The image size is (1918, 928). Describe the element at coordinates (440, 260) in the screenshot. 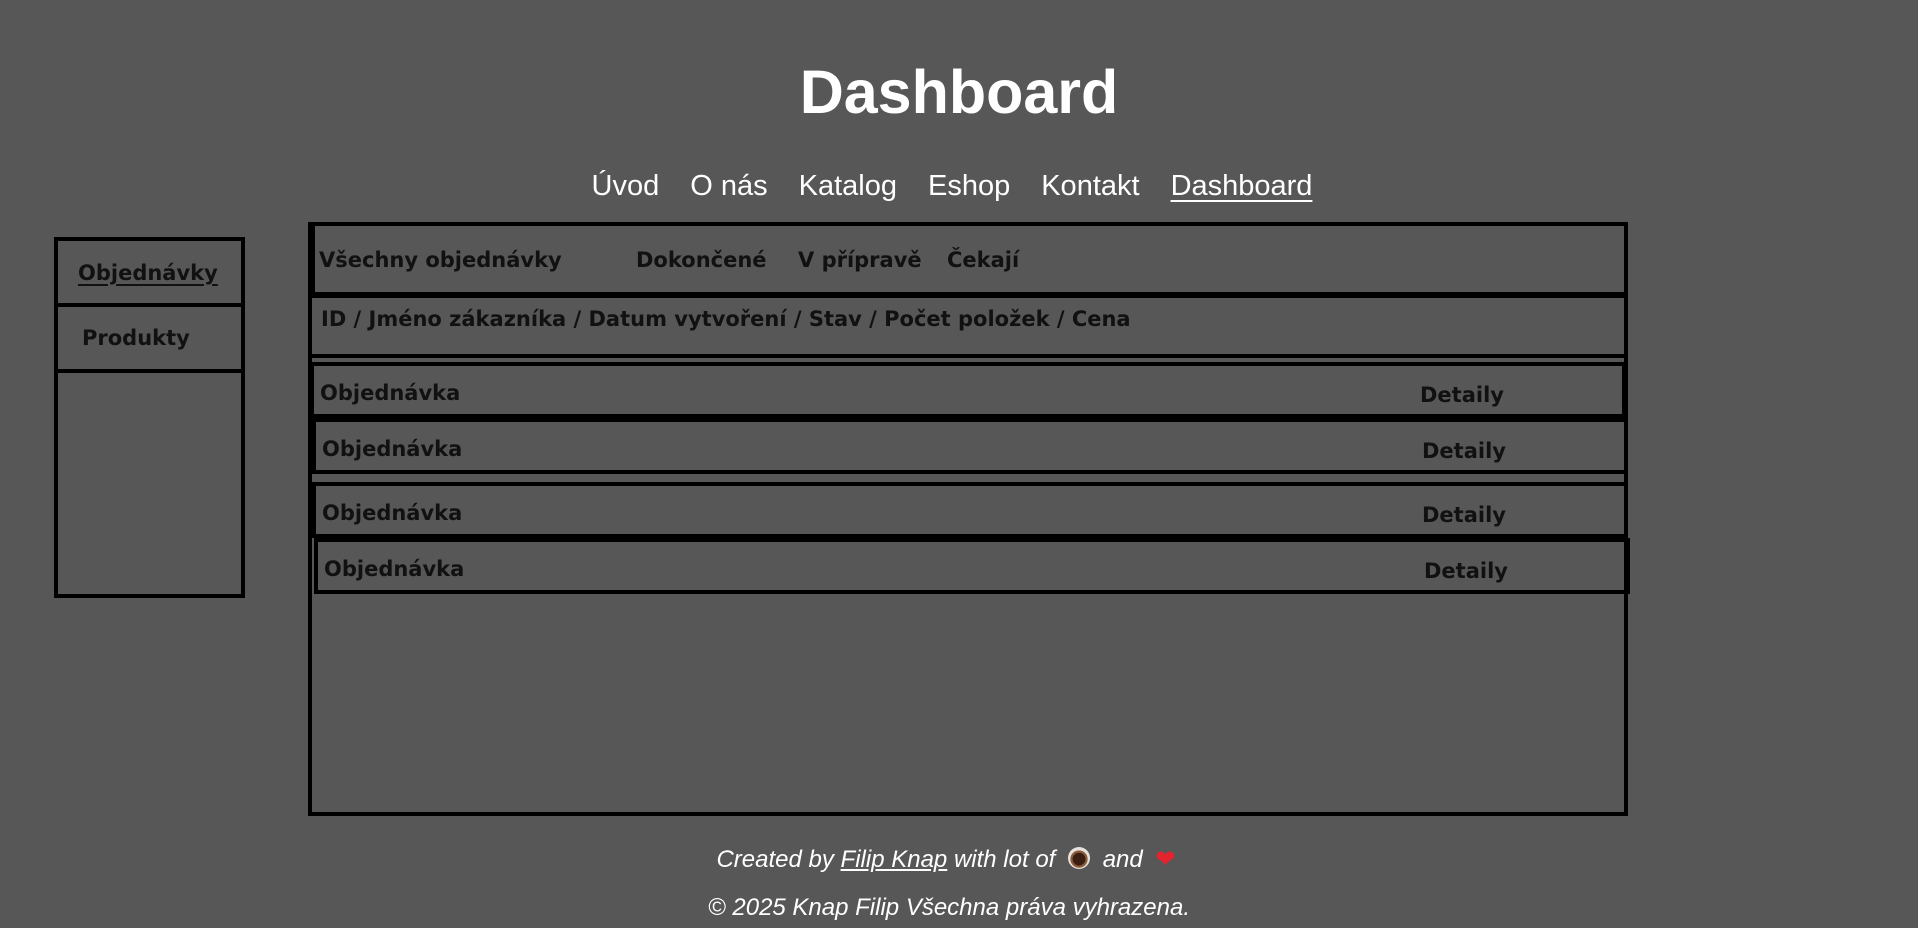

I see `filter-all-orders: Všechny objednávky` at that location.